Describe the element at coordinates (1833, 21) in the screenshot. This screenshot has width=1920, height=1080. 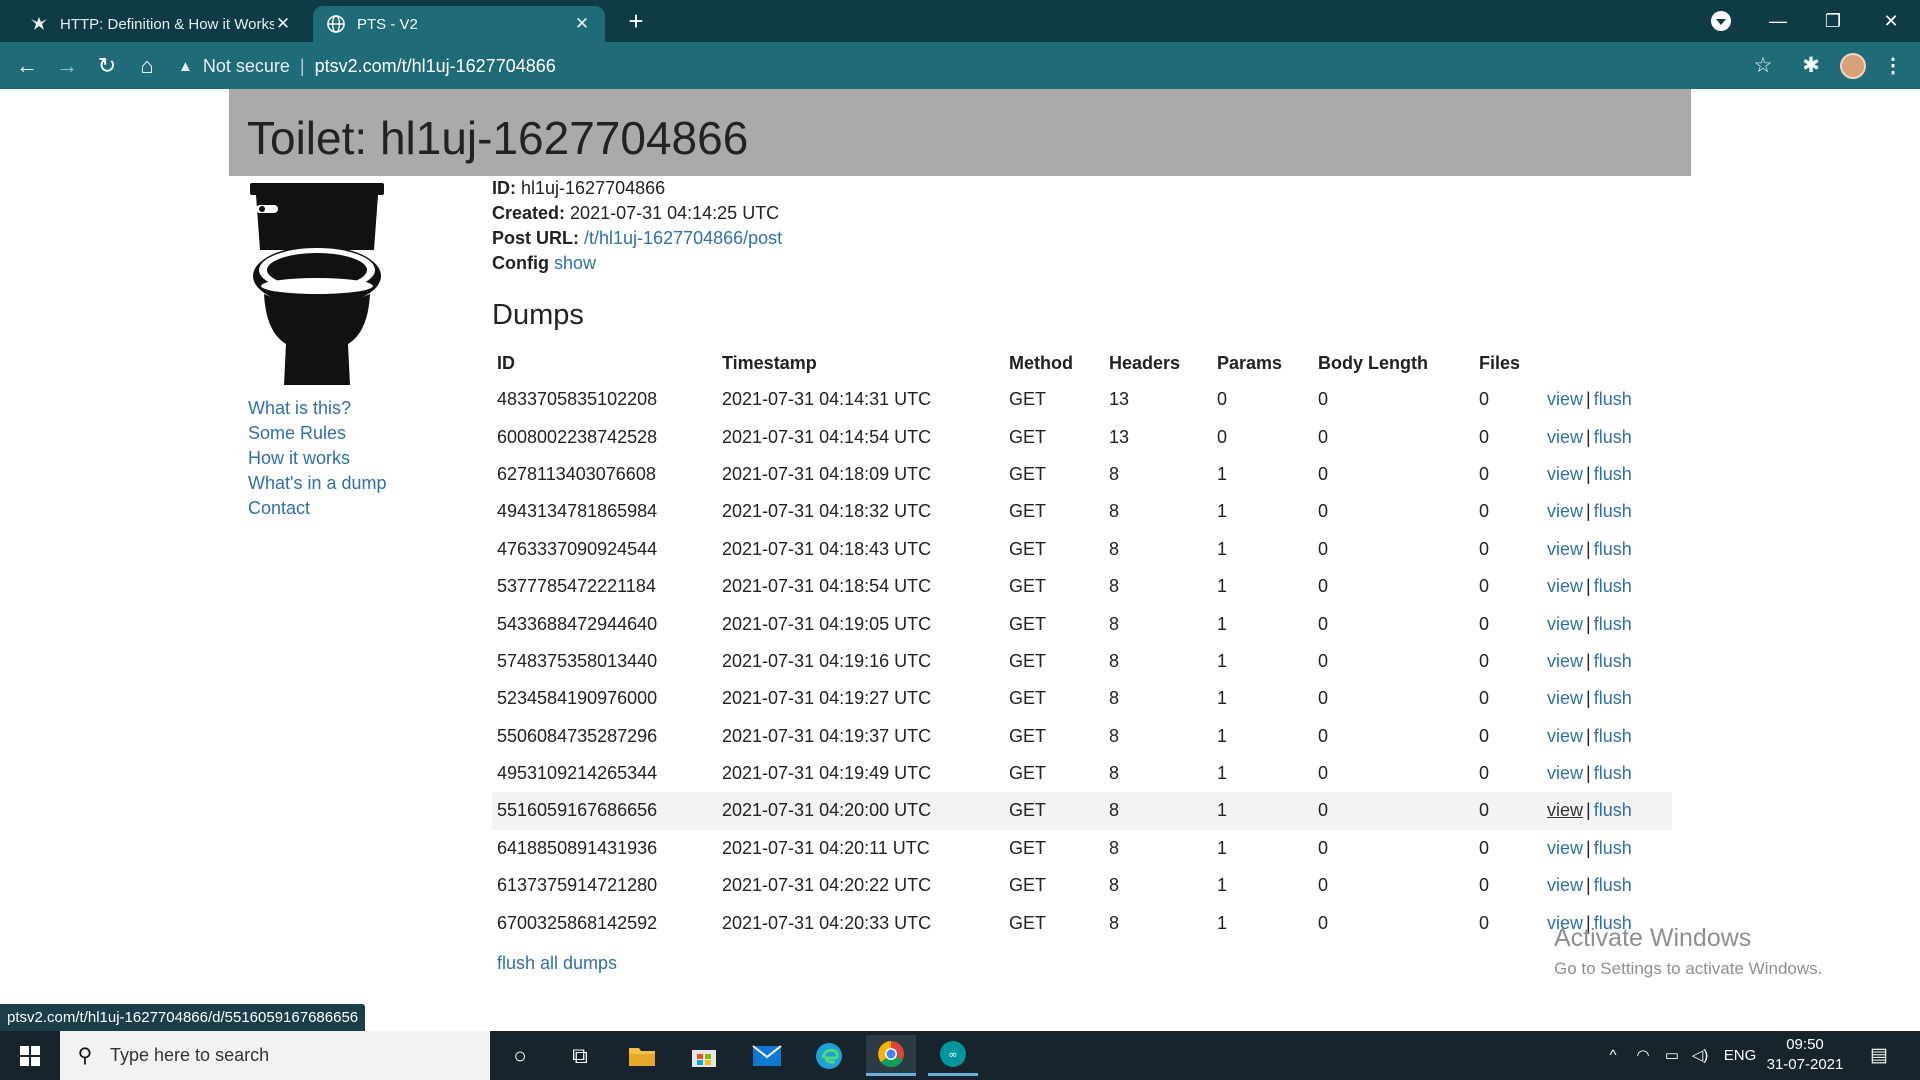
I see `restore-window-icon: ❐` at that location.